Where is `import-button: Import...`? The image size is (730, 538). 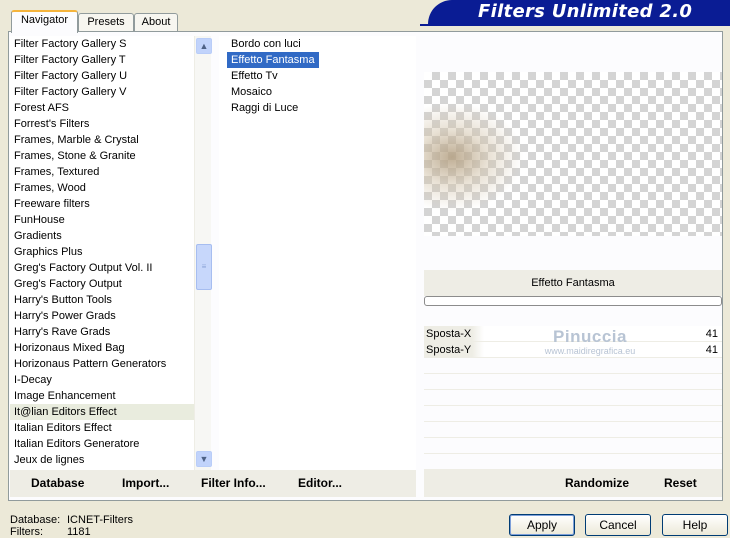 import-button: Import... is located at coordinates (145, 483).